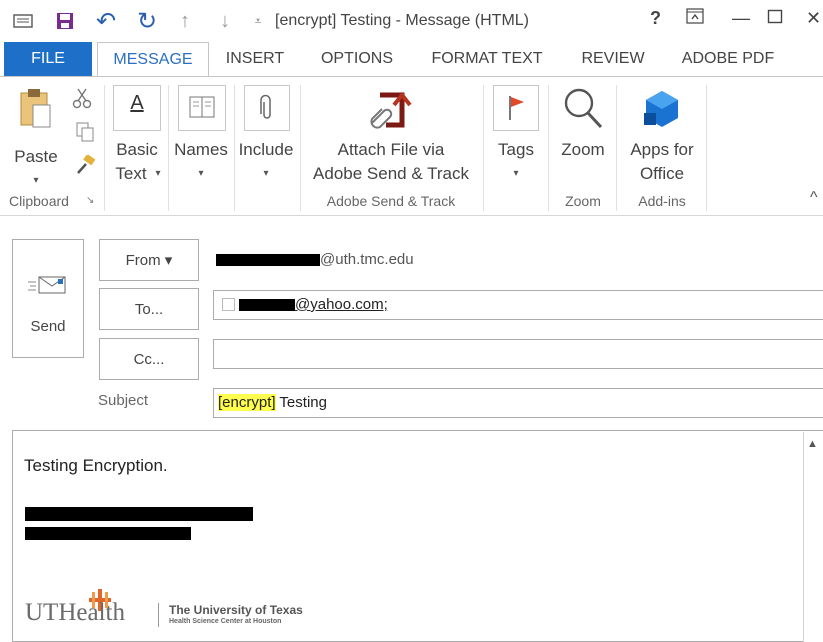 The image size is (823, 642). I want to click on names-label: Names, so click(201, 149).